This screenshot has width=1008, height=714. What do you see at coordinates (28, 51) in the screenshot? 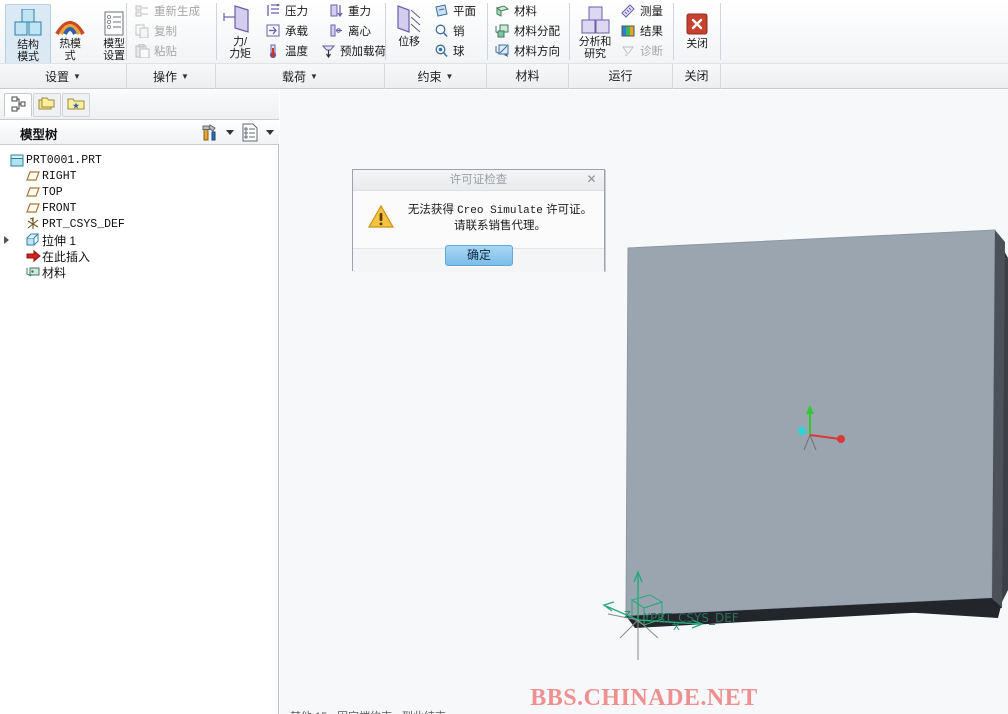
I see `ribbon-button-structure-mode-label: 结构 模式` at bounding box center [28, 51].